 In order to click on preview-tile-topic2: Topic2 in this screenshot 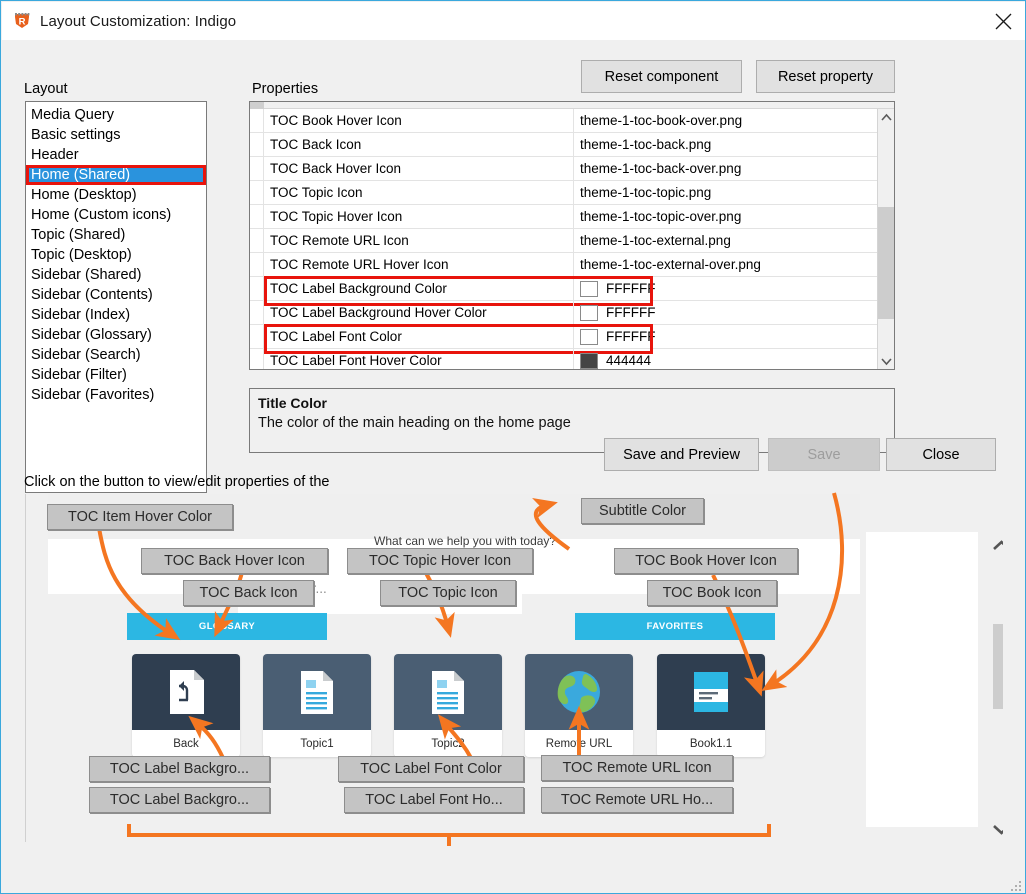, I will do `click(448, 705)`.